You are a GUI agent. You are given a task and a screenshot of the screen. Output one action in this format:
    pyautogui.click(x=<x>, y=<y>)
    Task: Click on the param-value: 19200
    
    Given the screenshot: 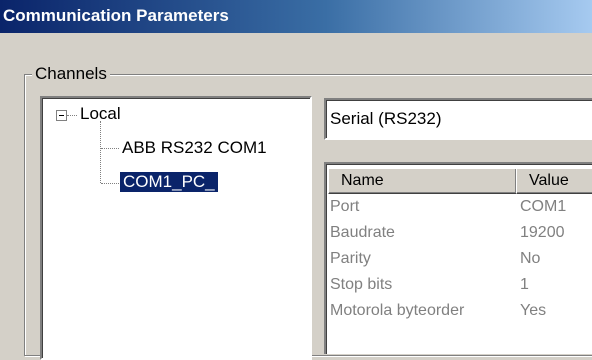 What is the action you would take?
    pyautogui.click(x=542, y=232)
    